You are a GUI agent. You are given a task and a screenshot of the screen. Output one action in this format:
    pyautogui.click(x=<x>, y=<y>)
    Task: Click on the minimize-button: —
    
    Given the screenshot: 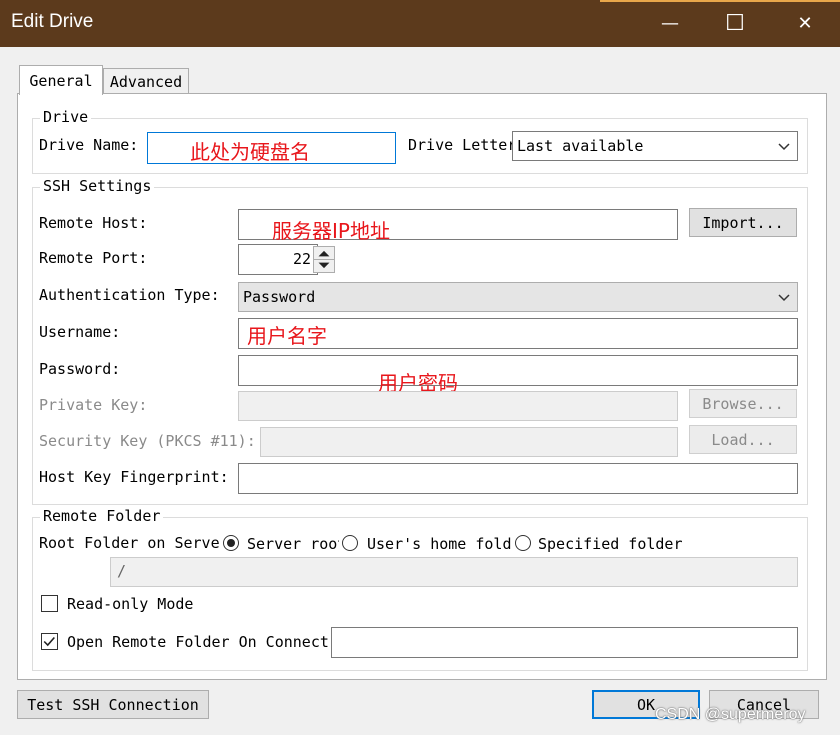 What is the action you would take?
    pyautogui.click(x=670, y=23)
    